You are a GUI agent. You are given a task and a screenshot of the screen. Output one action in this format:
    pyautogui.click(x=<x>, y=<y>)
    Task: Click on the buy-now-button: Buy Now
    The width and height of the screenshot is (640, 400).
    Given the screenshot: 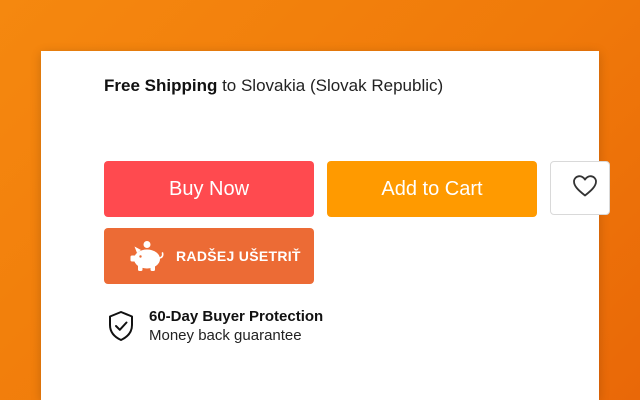 What is the action you would take?
    pyautogui.click(x=209, y=189)
    